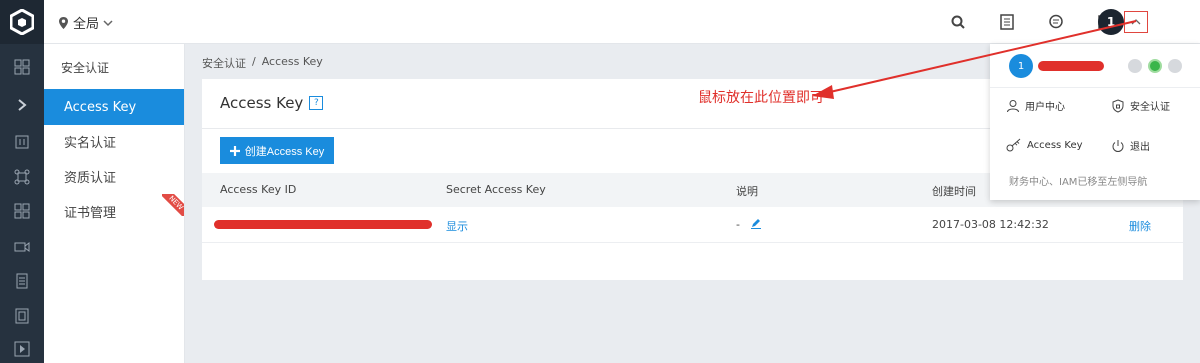 This screenshot has width=1200, height=363. I want to click on location-pin-icon, so click(63, 22).